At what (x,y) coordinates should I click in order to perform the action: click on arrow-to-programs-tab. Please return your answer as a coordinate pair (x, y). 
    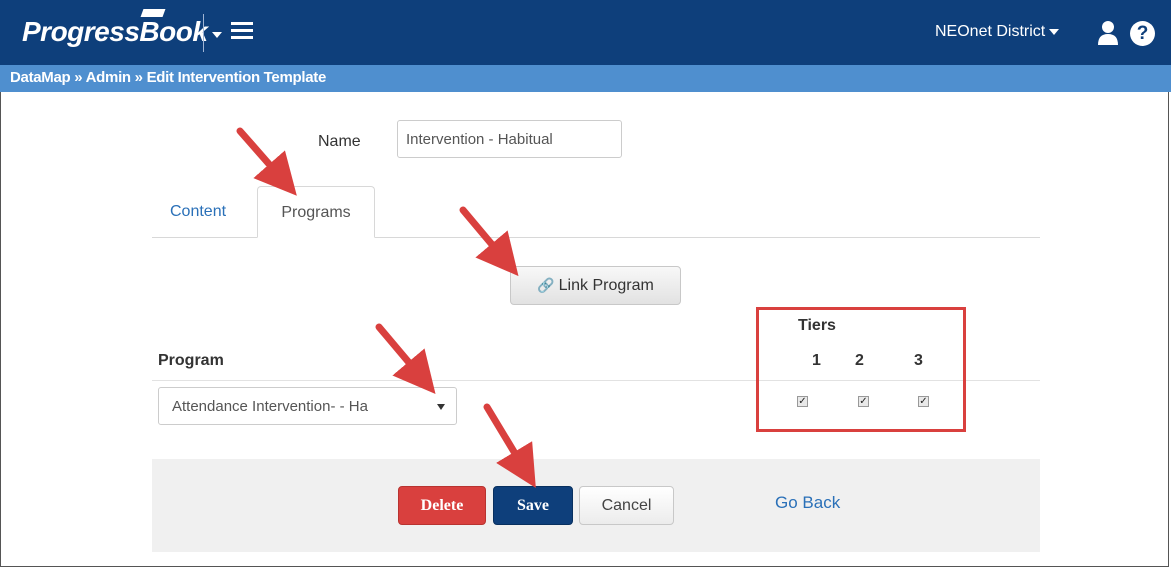
    Looking at the image, I should click on (266, 161).